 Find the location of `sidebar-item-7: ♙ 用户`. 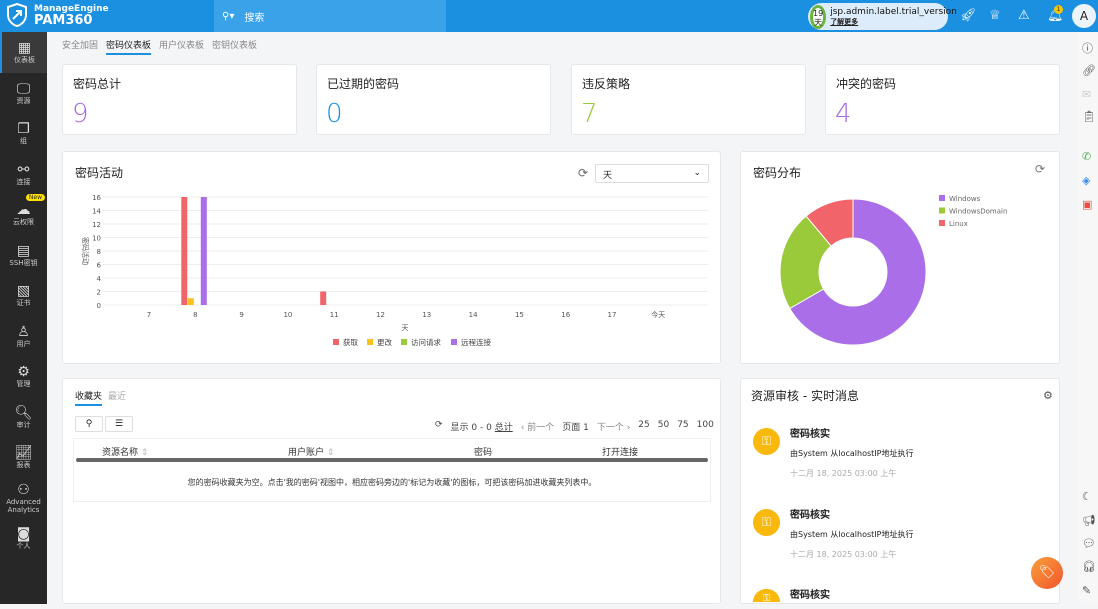

sidebar-item-7: ♙ 用户 is located at coordinates (23, 336).